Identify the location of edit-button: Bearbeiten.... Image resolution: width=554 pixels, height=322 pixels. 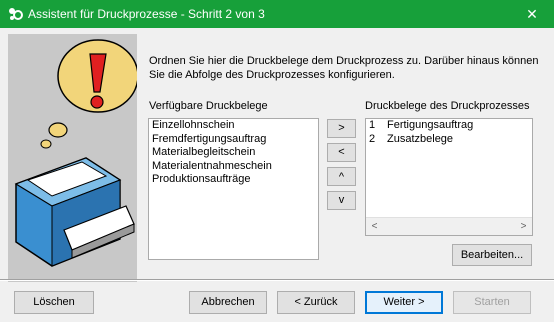
(492, 255).